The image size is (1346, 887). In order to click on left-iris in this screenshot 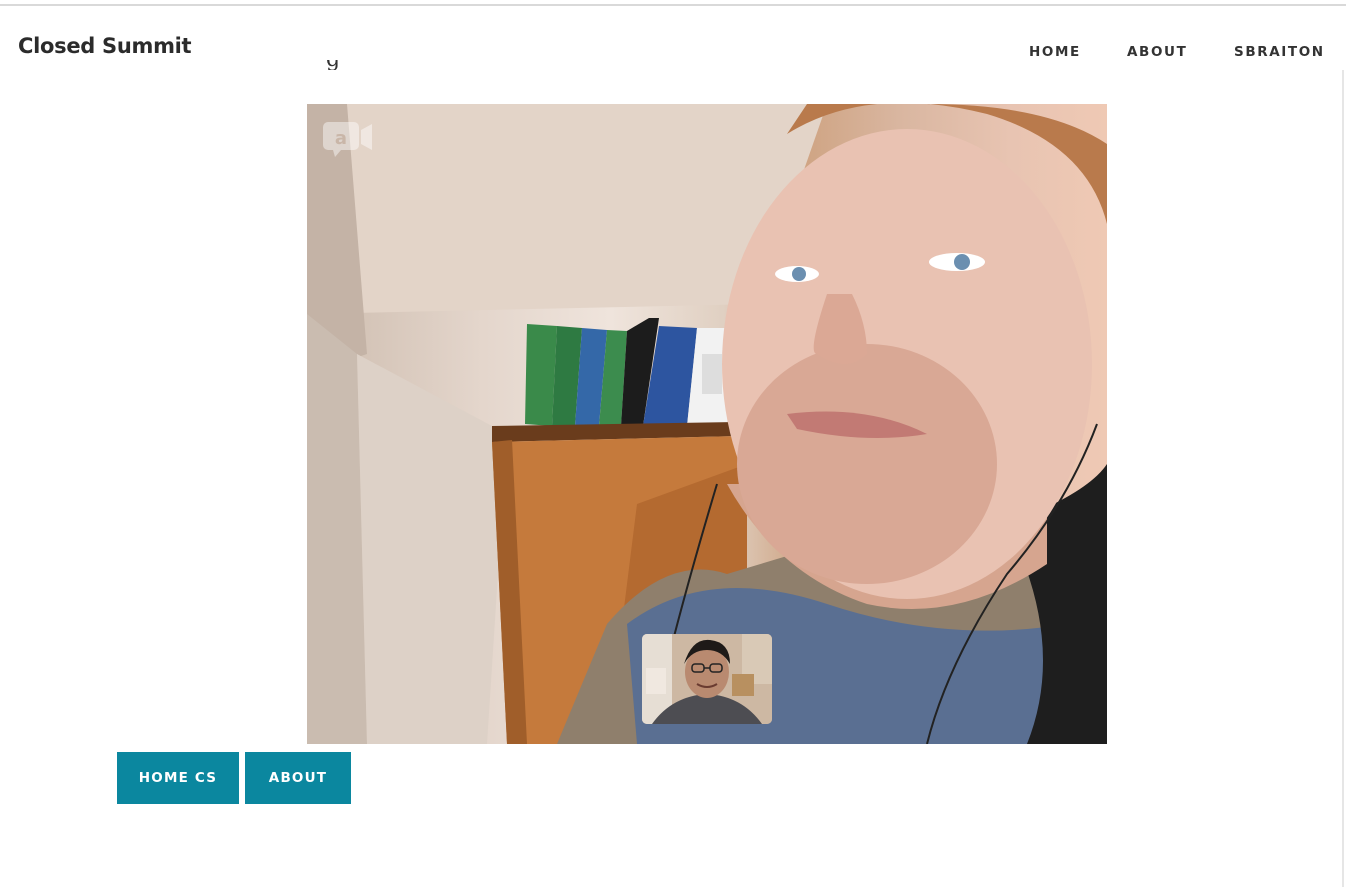, I will do `click(799, 274)`.